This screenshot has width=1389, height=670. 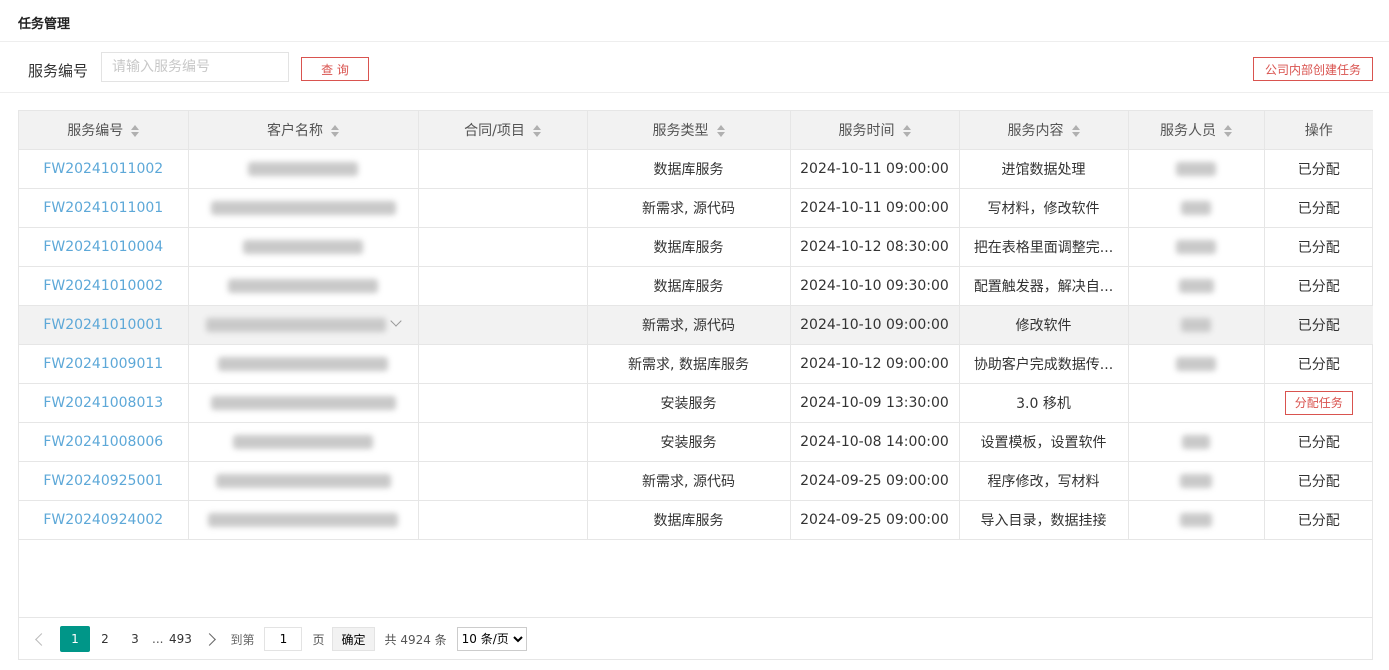 I want to click on page-1: 1, so click(x=75, y=639).